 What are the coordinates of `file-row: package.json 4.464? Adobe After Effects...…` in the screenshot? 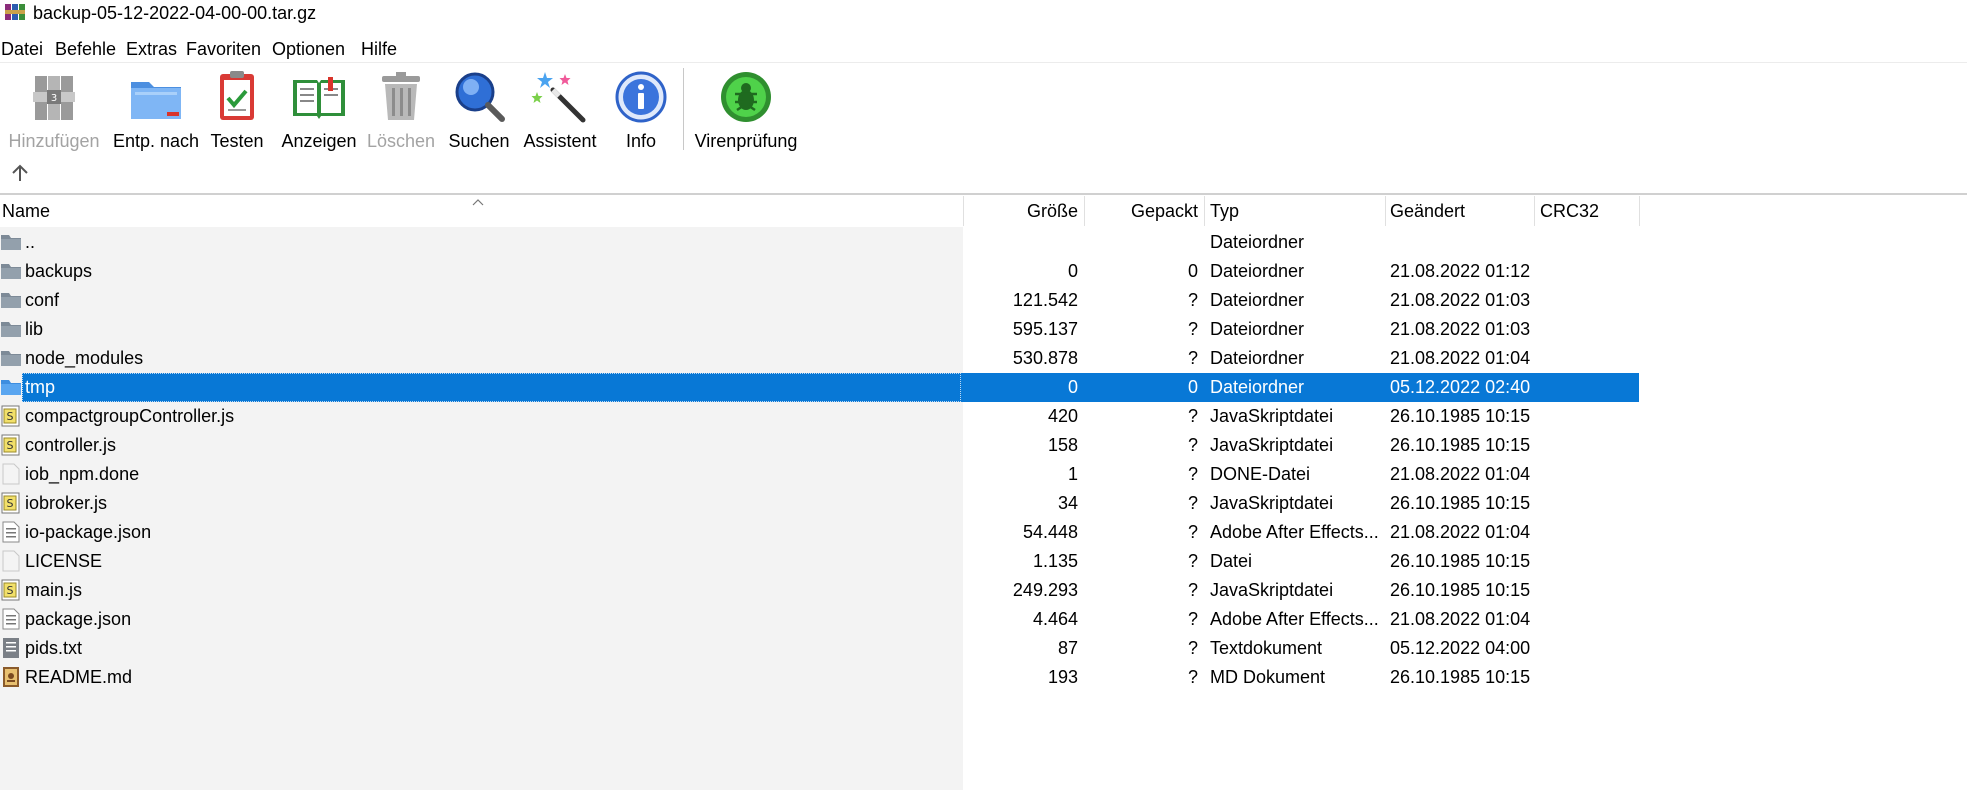 It's located at (820, 619).